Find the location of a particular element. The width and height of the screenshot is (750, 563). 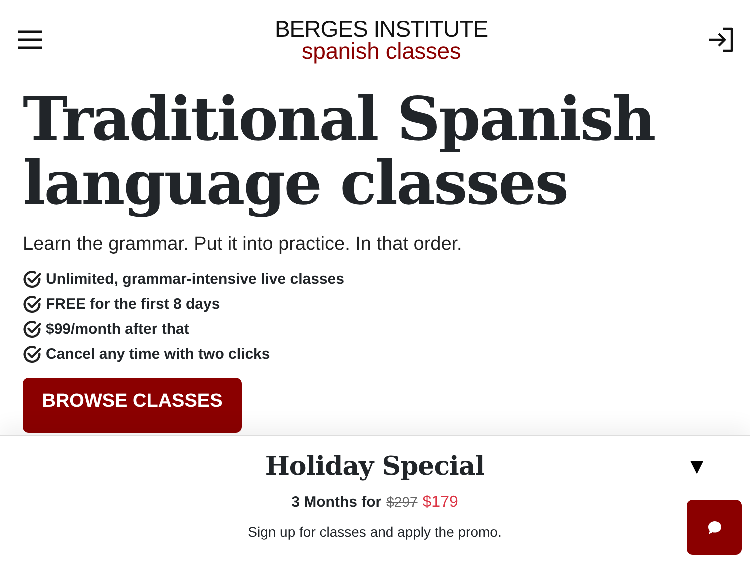

collapse-toggle: ▼ is located at coordinates (697, 467).